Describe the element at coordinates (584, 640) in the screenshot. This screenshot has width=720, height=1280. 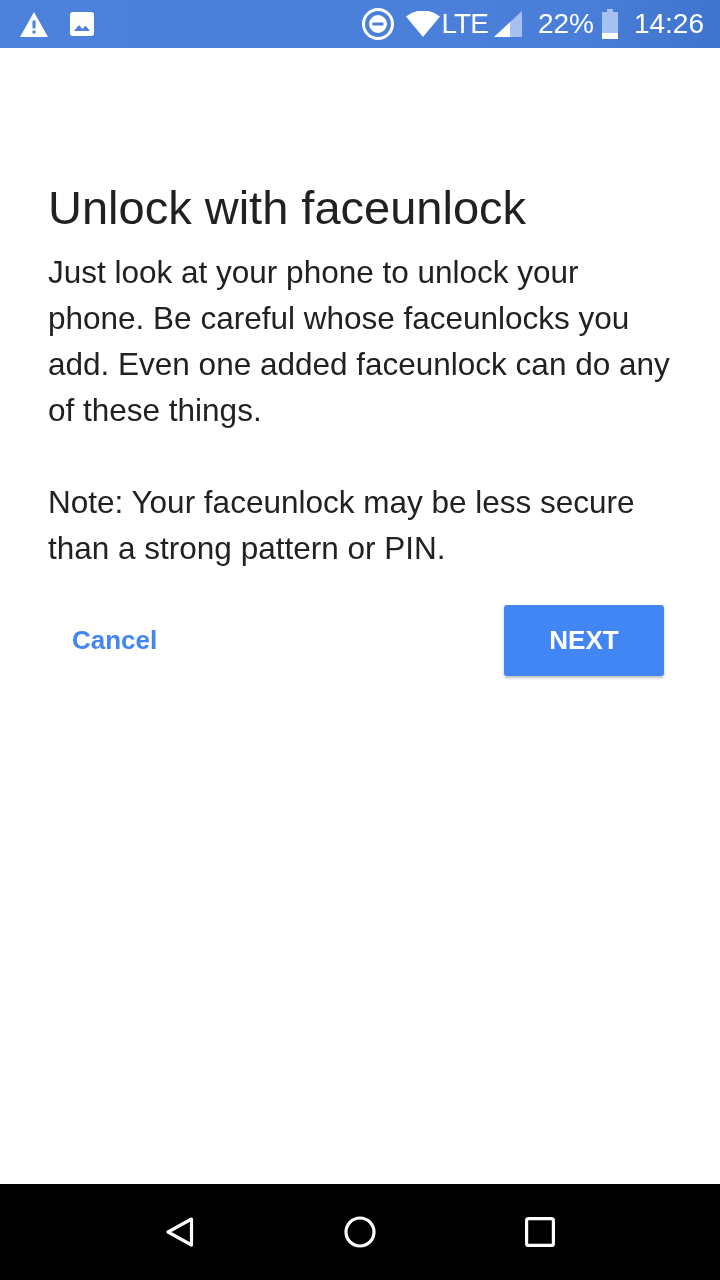
I see `next-button: NEXT` at that location.